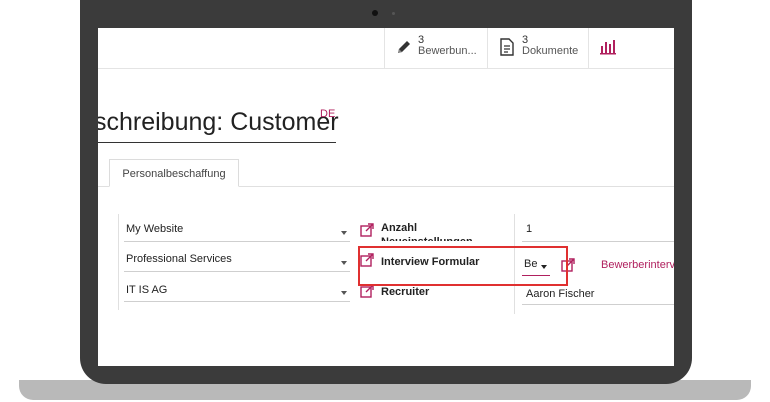 This screenshot has height=402, width=770. What do you see at coordinates (179, 259) in the screenshot?
I see `department-select: Professional Services` at bounding box center [179, 259].